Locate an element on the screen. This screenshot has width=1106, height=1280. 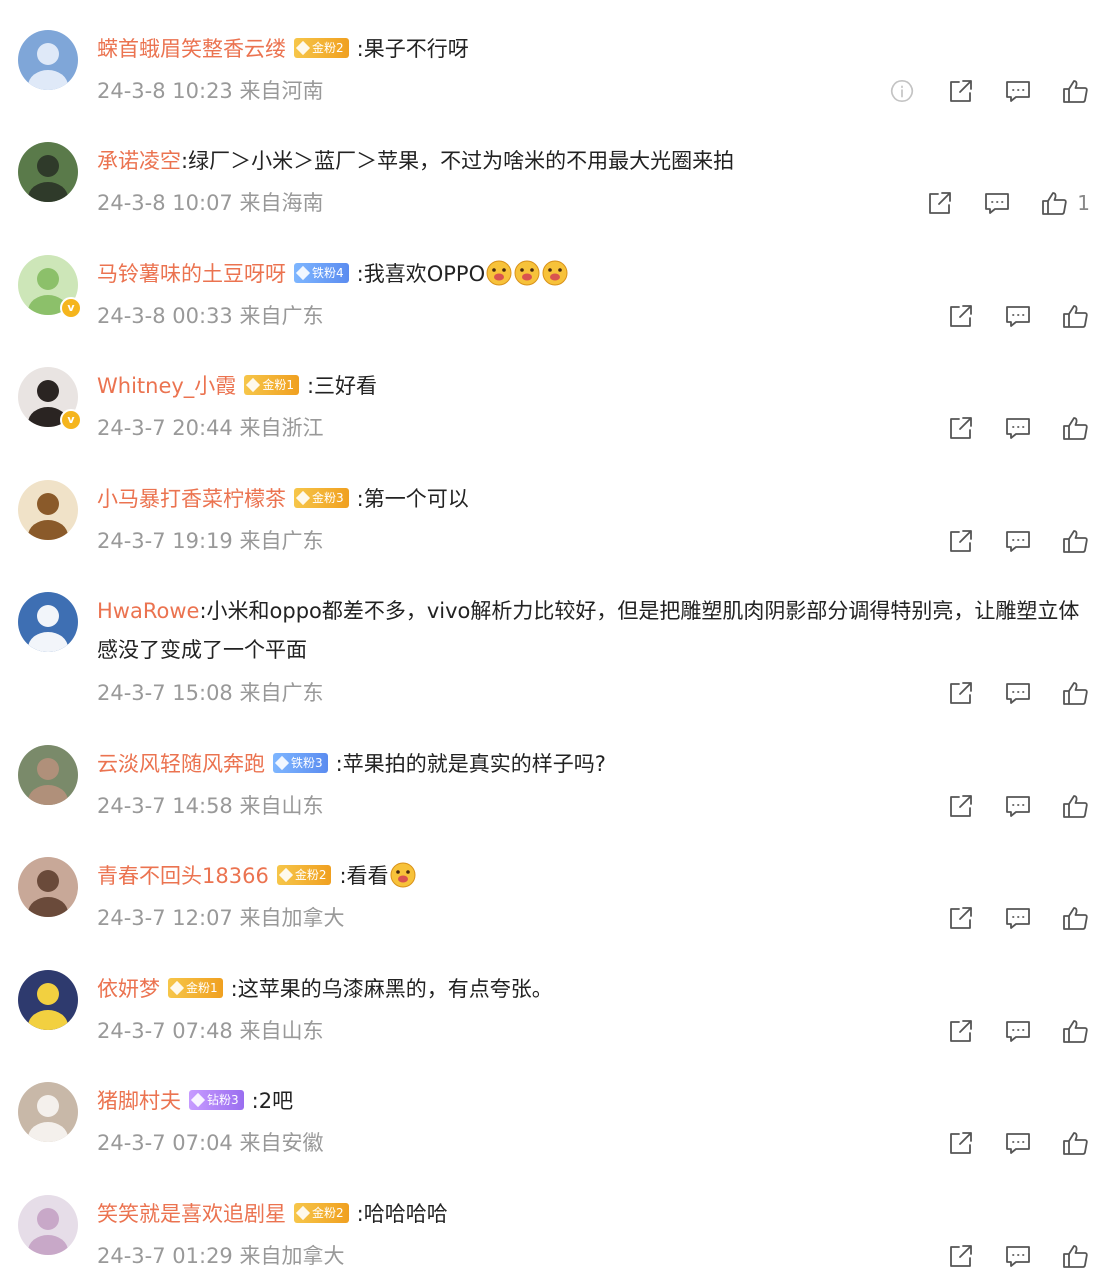
username-link: 依妍梦 is located at coordinates (128, 989).